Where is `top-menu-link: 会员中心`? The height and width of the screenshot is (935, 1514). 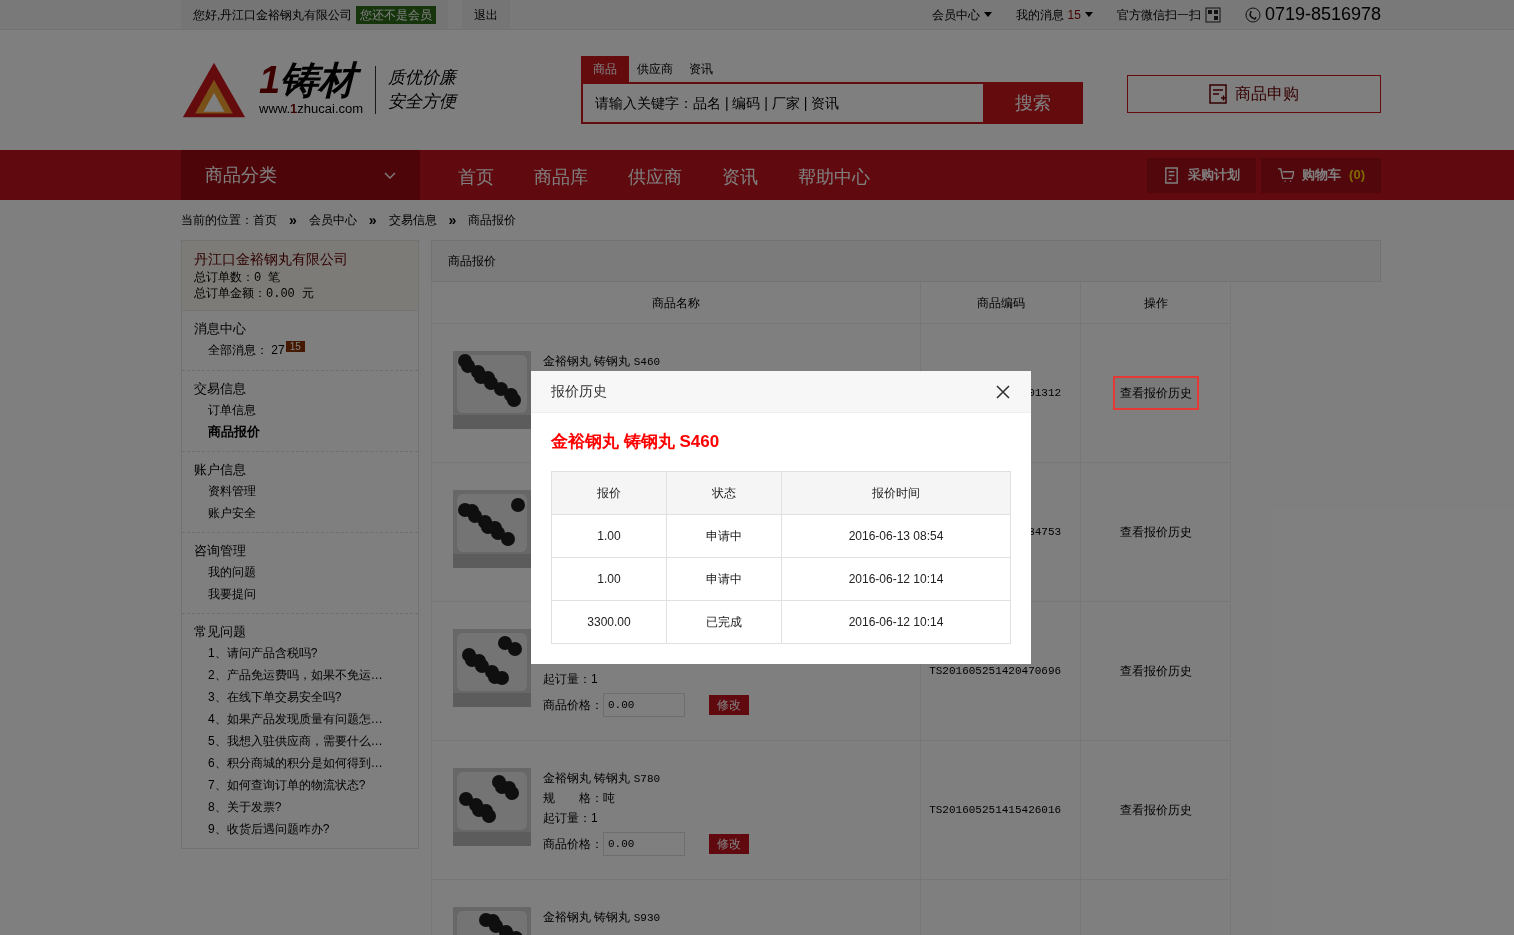
top-menu-link: 会员中心 is located at coordinates (961, 14).